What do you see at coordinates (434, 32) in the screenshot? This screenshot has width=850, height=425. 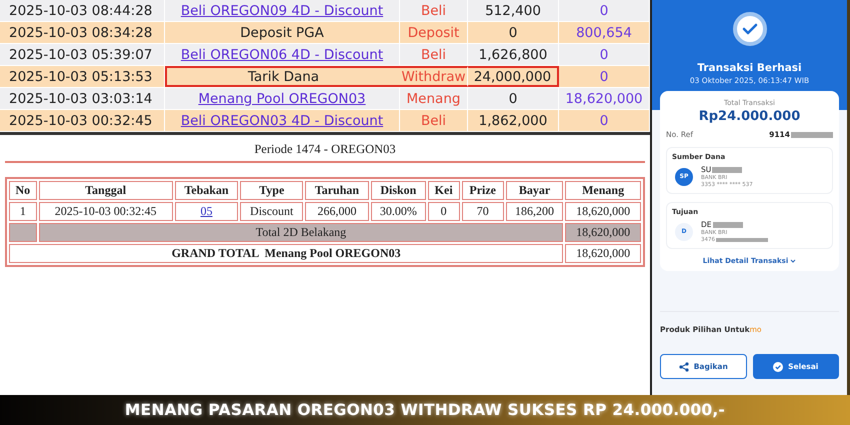 I see `type-cell: Deposit` at bounding box center [434, 32].